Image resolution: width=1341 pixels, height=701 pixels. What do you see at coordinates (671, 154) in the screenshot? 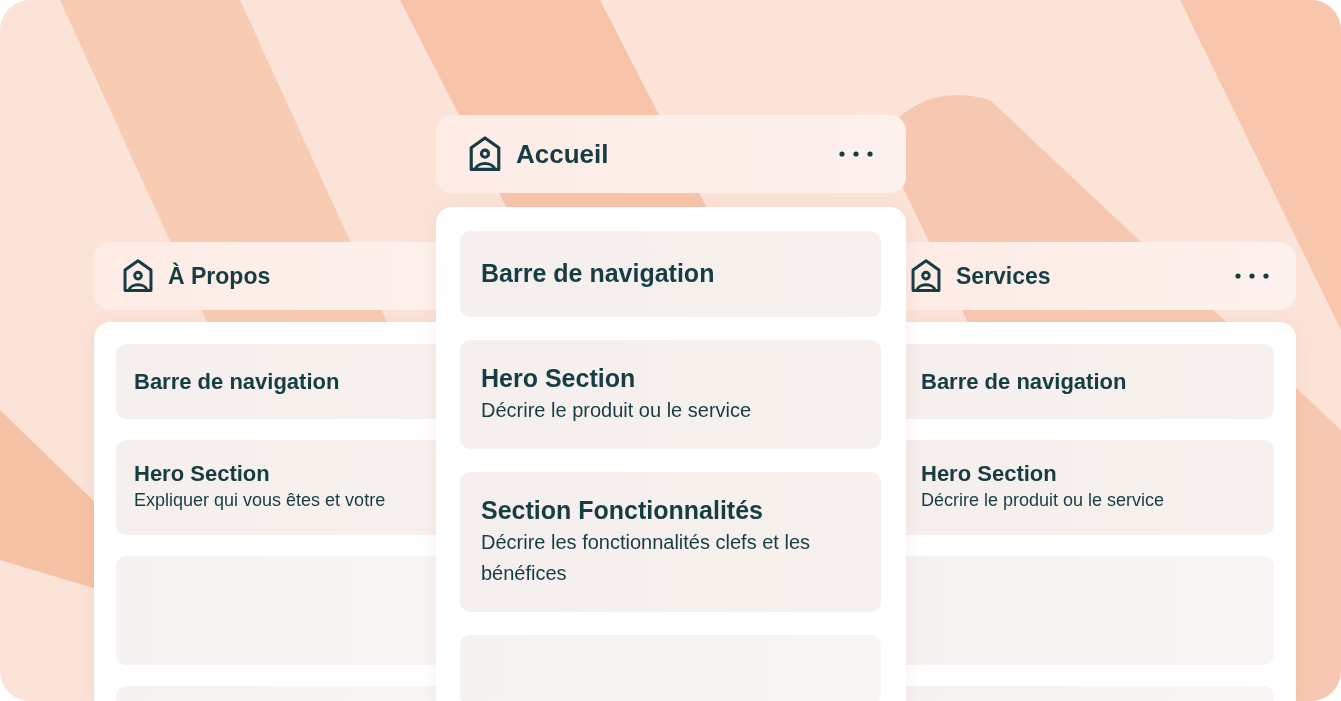
I see `column-header: Accueil` at bounding box center [671, 154].